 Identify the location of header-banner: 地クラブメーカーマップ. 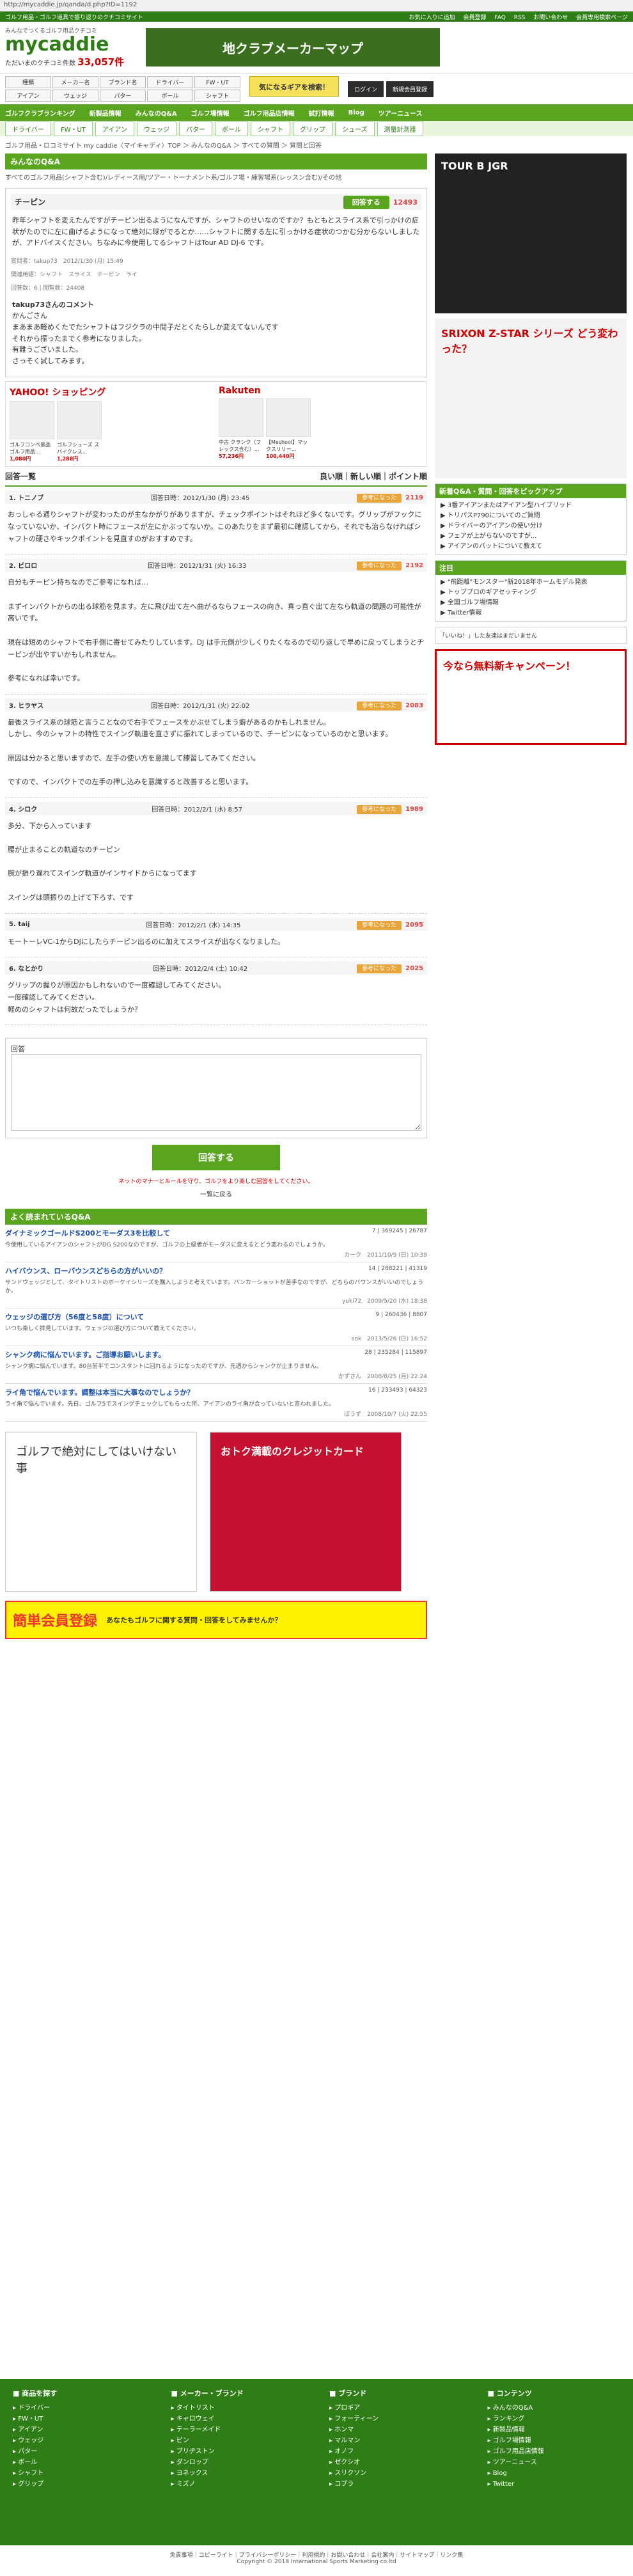
(293, 47).